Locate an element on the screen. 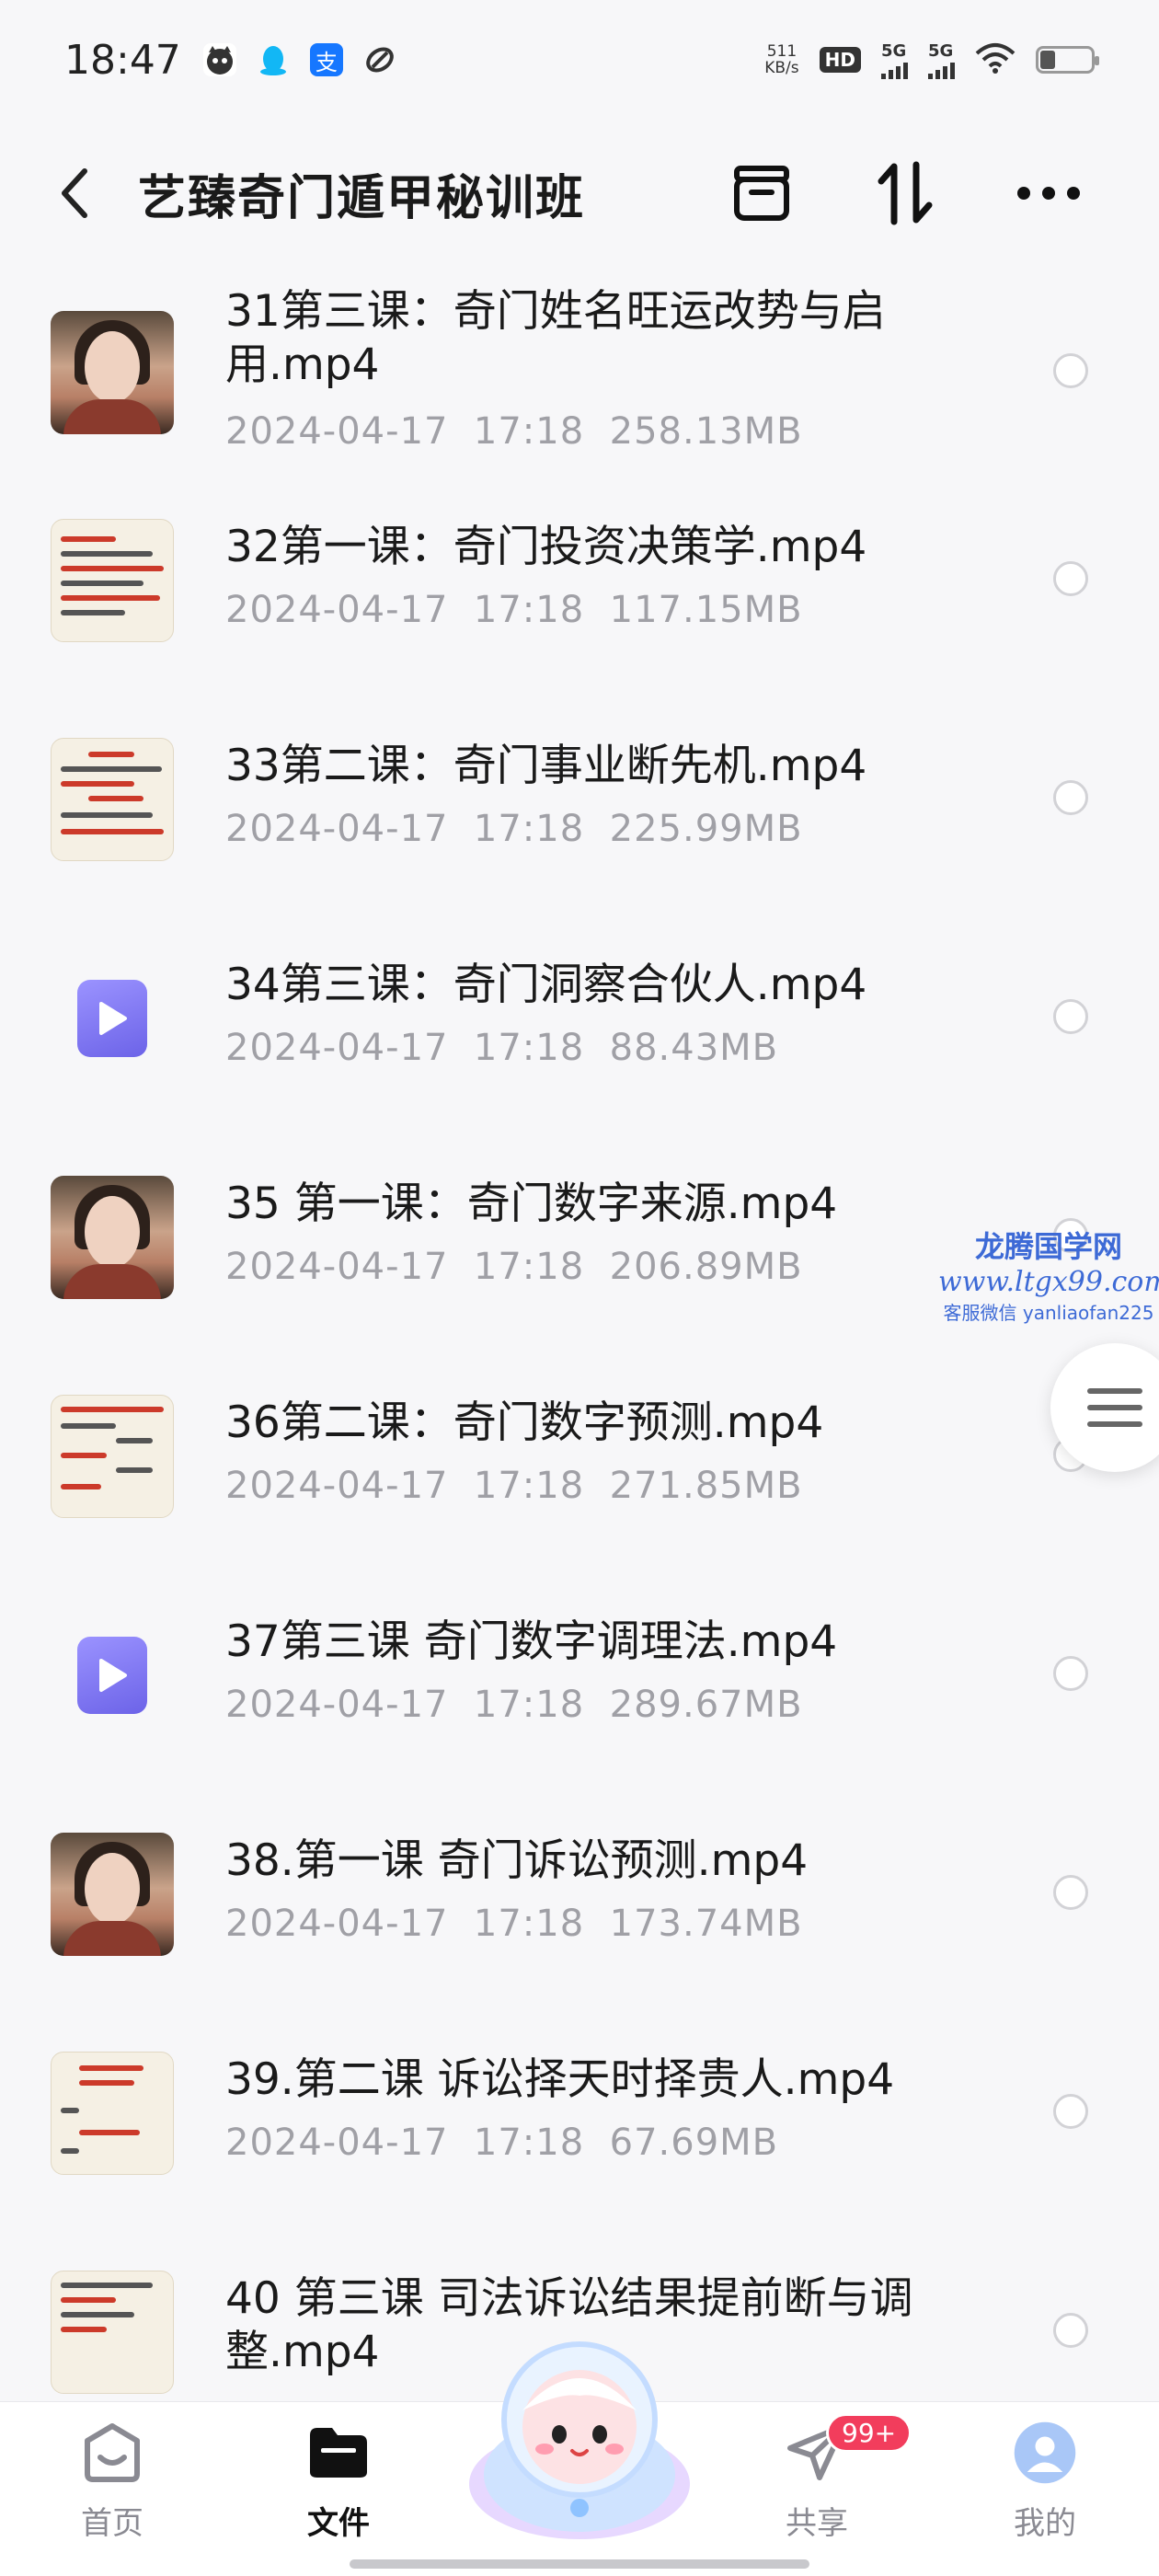 Image resolution: width=1159 pixels, height=2576 pixels. signal-bars-icon is located at coordinates (941, 70).